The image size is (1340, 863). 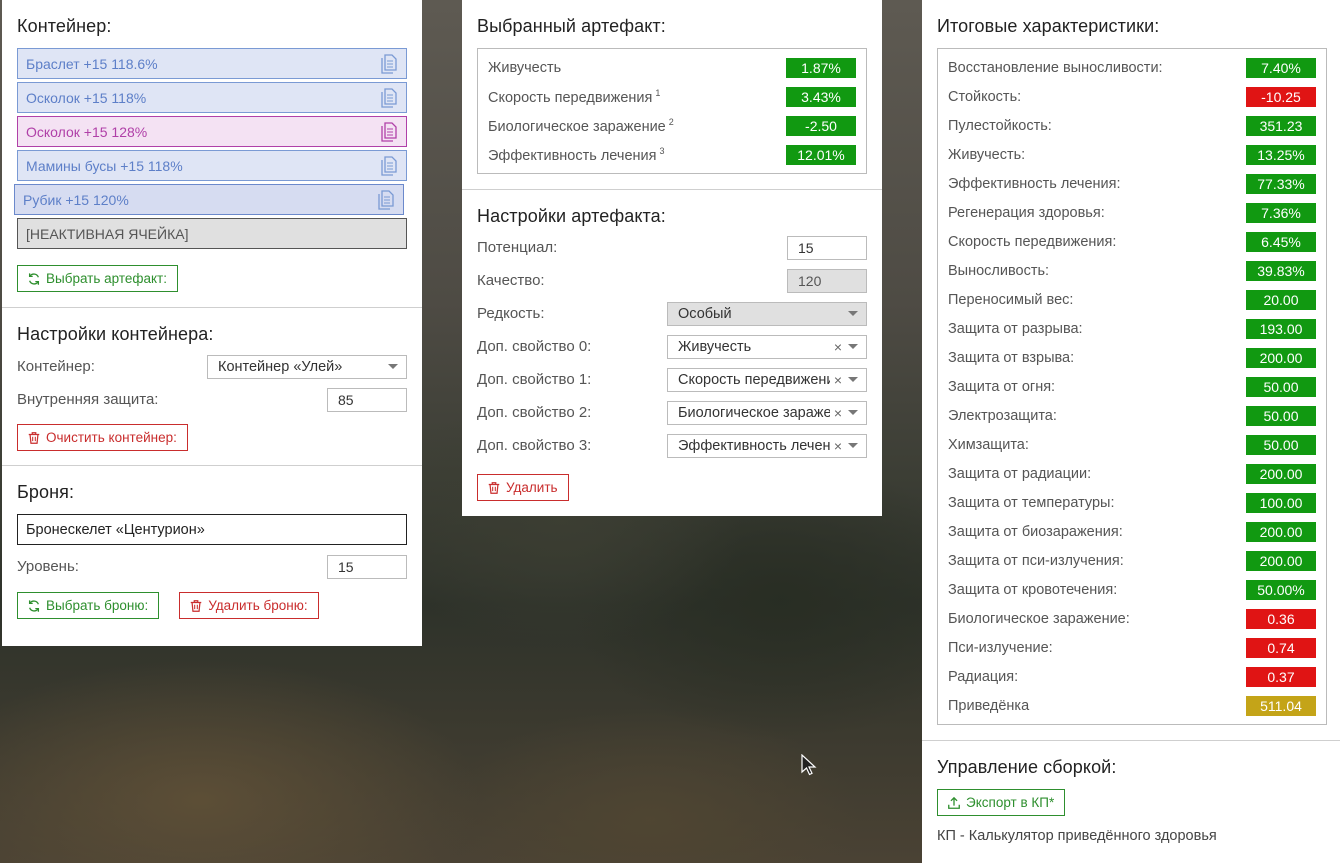 I want to click on armor-level-input, so click(x=367, y=566).